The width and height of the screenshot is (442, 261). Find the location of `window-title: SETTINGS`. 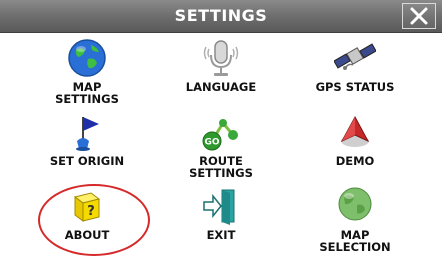

window-title: SETTINGS is located at coordinates (221, 15).